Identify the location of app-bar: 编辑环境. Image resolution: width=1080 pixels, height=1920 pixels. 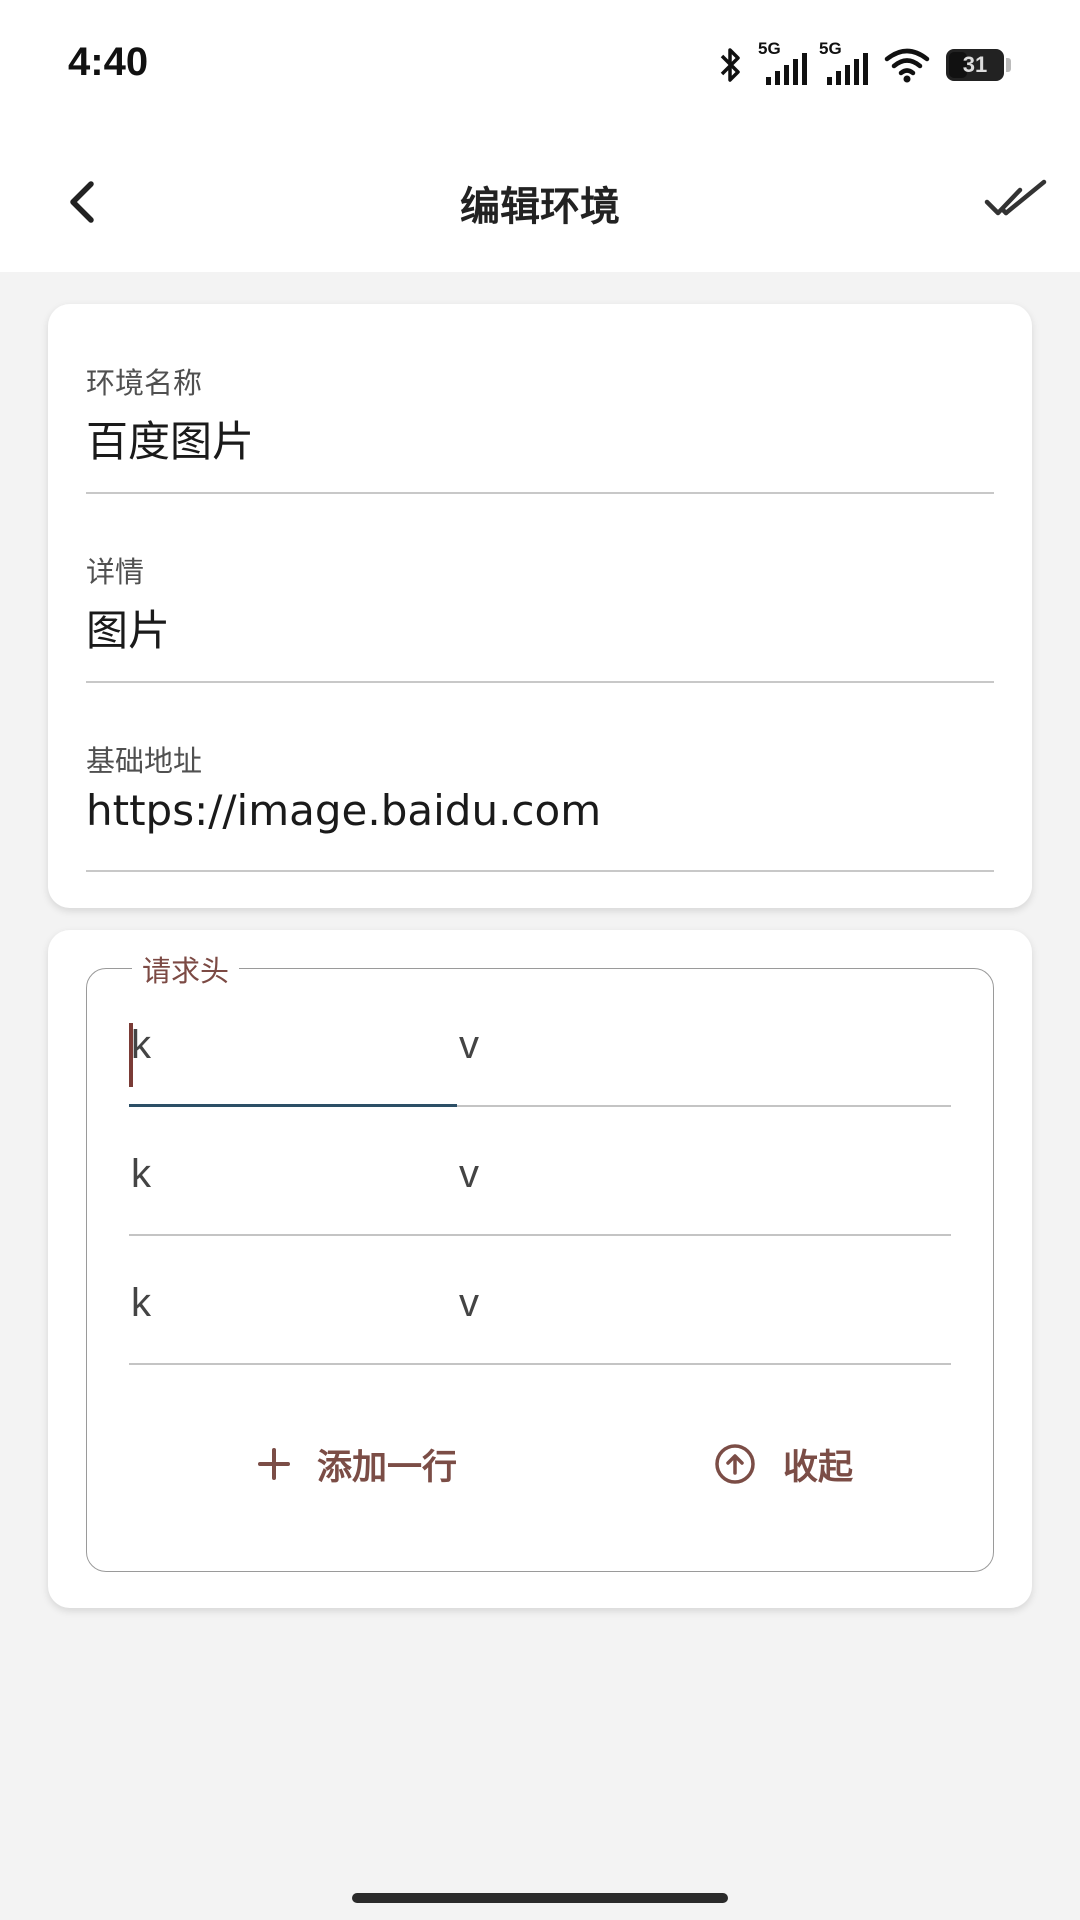
(540, 201).